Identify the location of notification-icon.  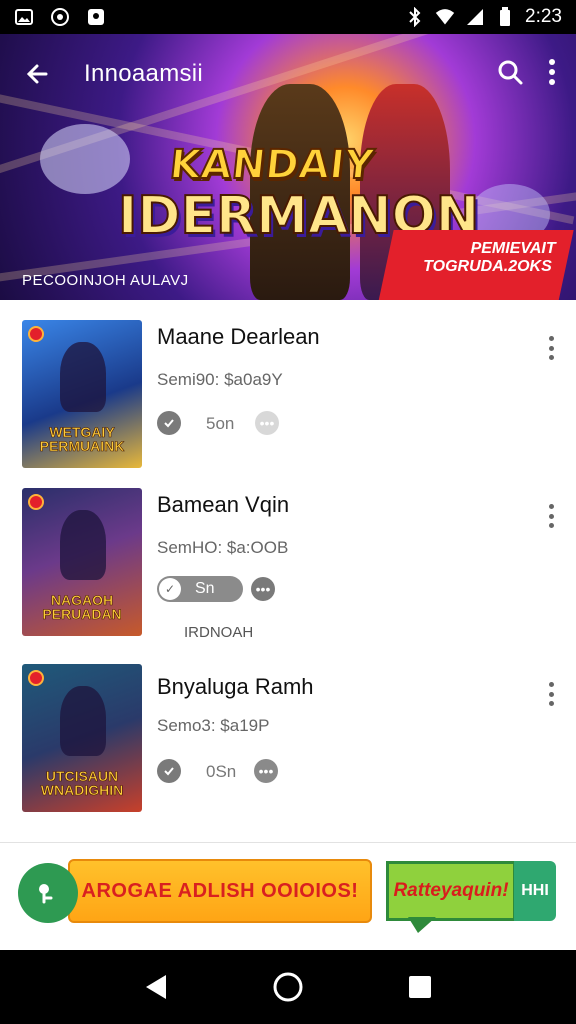
(96, 17).